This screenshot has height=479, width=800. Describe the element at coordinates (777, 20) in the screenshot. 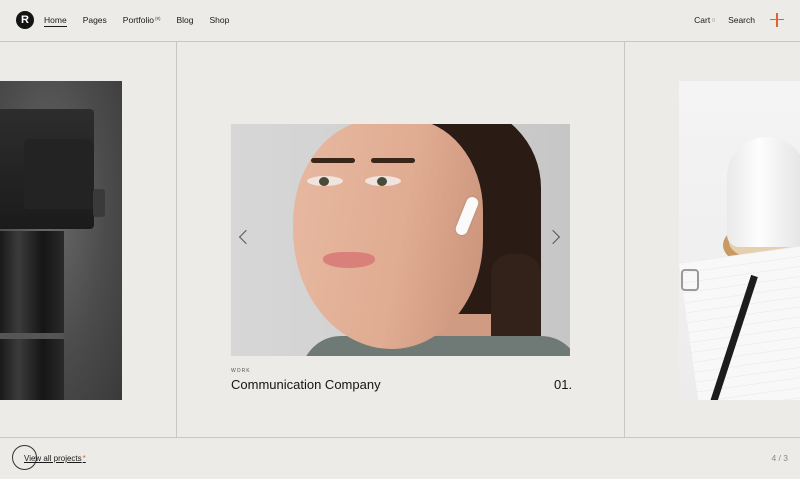

I see `plus-icon` at that location.